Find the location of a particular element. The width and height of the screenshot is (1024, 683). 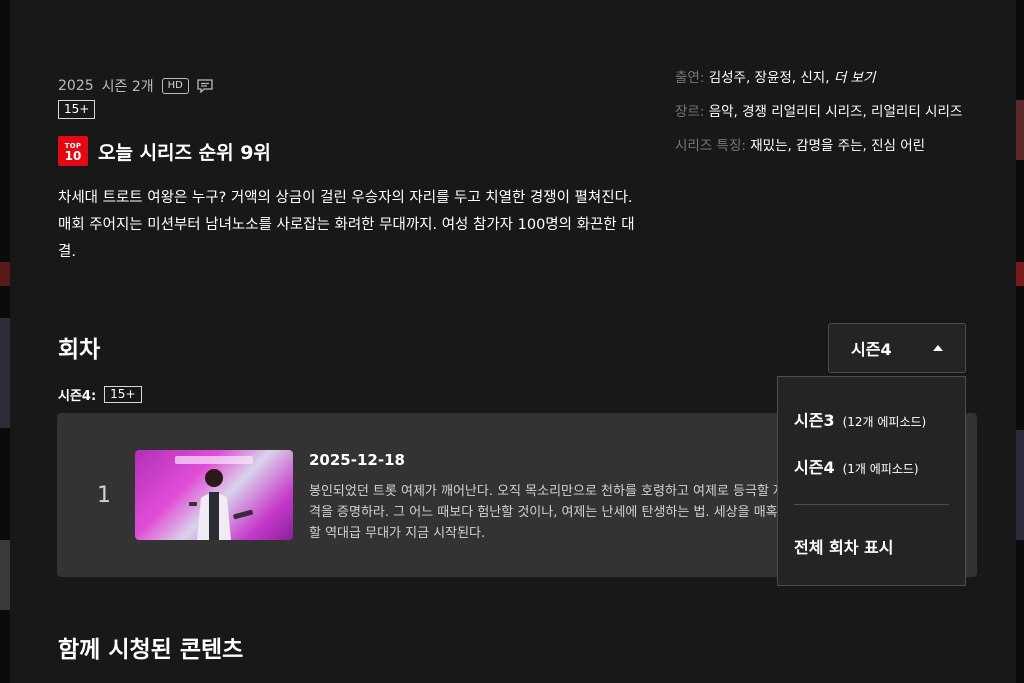

top10-rank: TOP 10 오늘 시리즈 순위 9위 is located at coordinates (164, 151).